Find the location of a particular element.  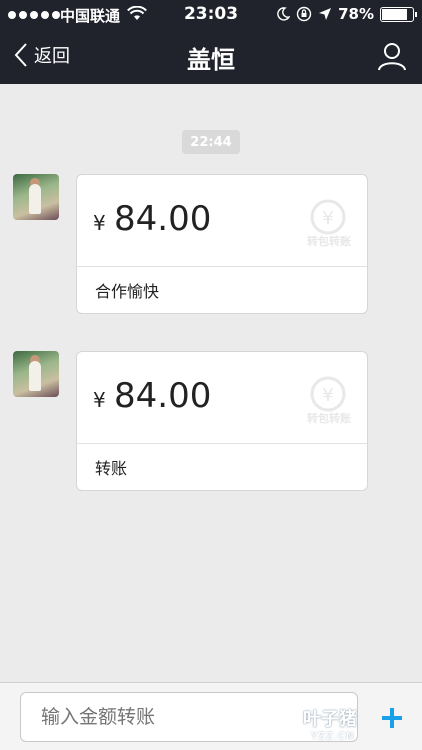

plus-icon is located at coordinates (392, 718).